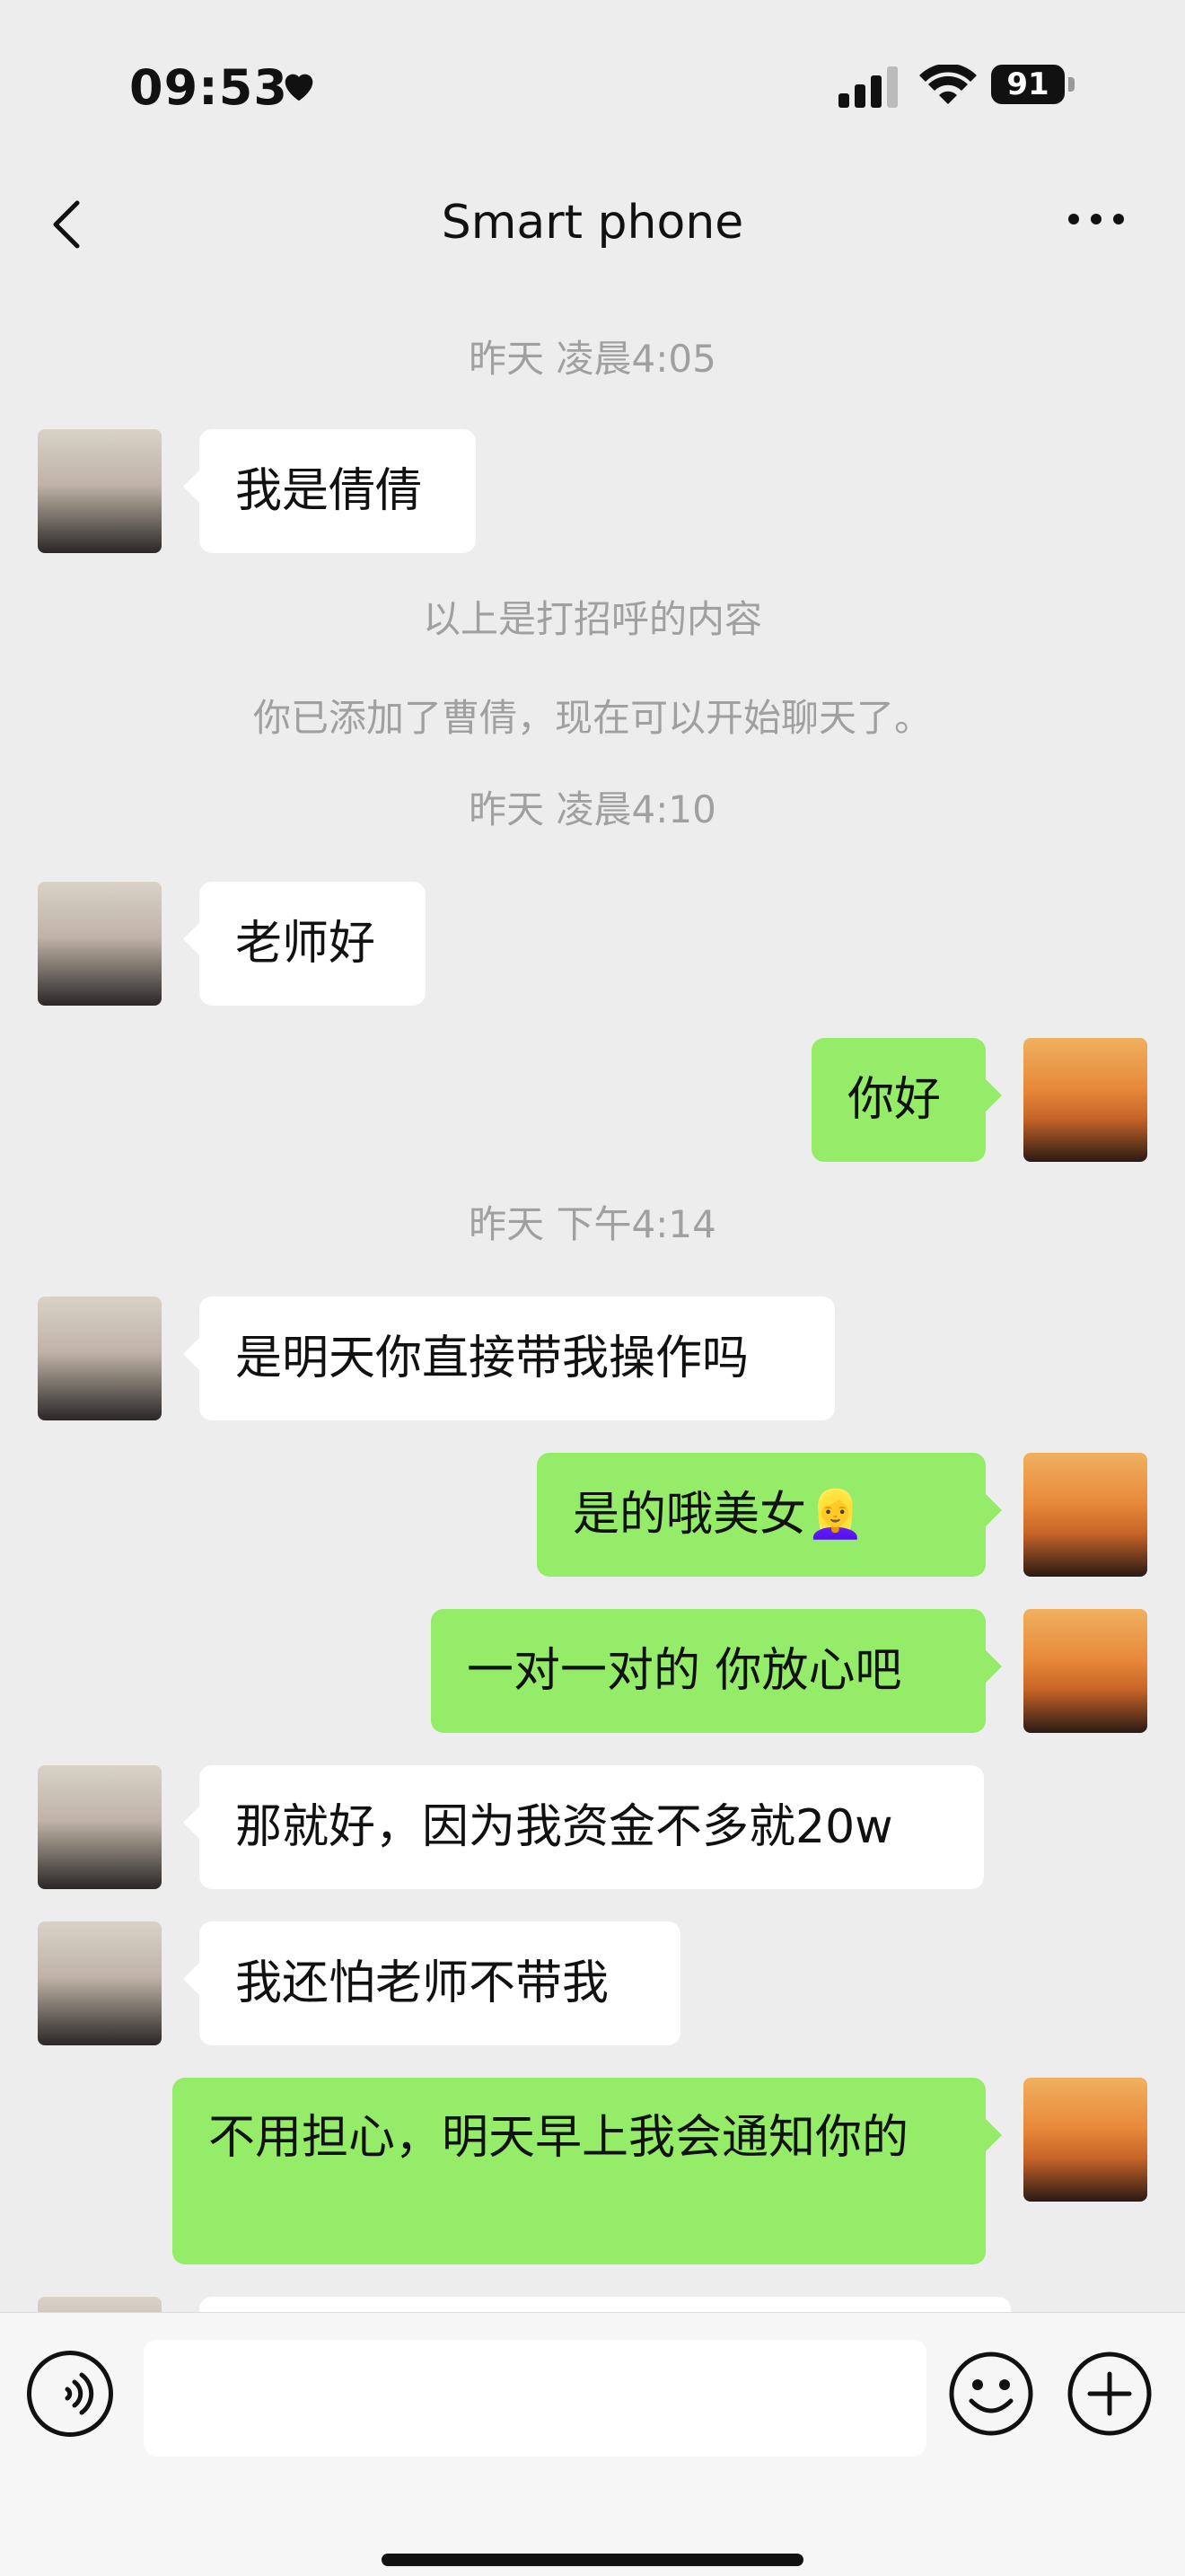  What do you see at coordinates (208, 87) in the screenshot?
I see `status-time: 09:53` at bounding box center [208, 87].